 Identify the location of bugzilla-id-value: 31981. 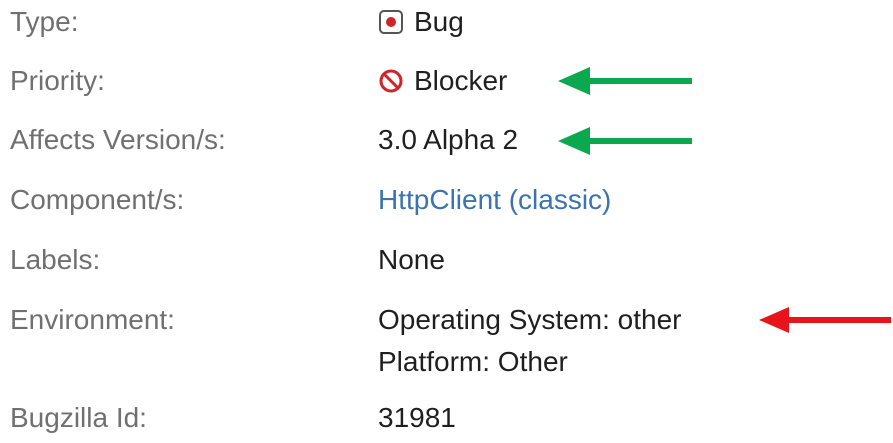
(417, 417).